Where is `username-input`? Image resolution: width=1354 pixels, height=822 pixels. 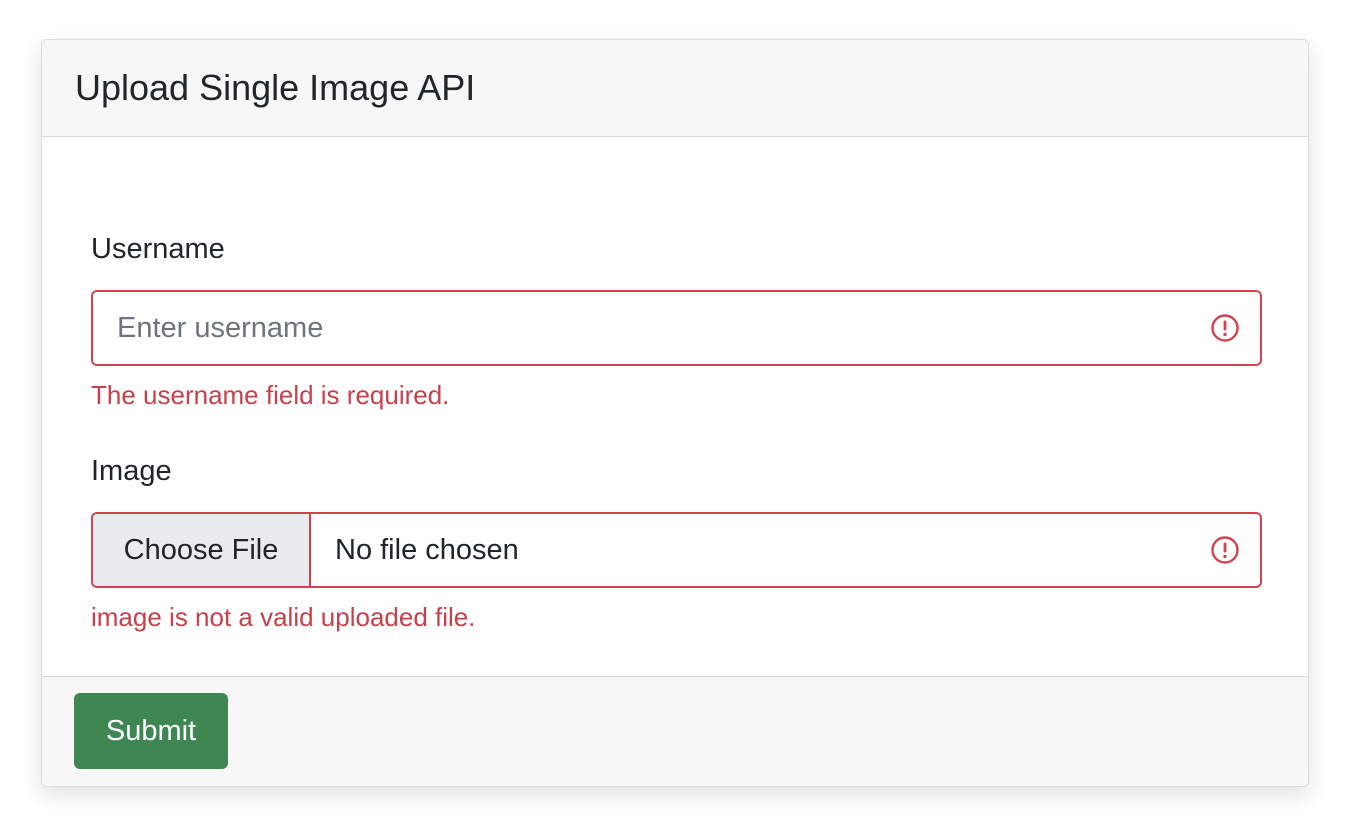 username-input is located at coordinates (646, 328).